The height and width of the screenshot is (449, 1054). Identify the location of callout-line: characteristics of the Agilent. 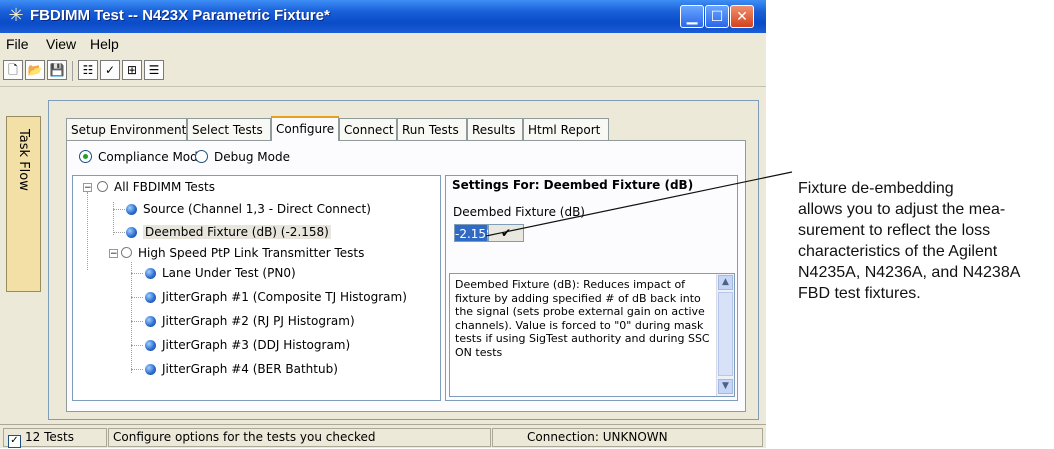
(898, 251).